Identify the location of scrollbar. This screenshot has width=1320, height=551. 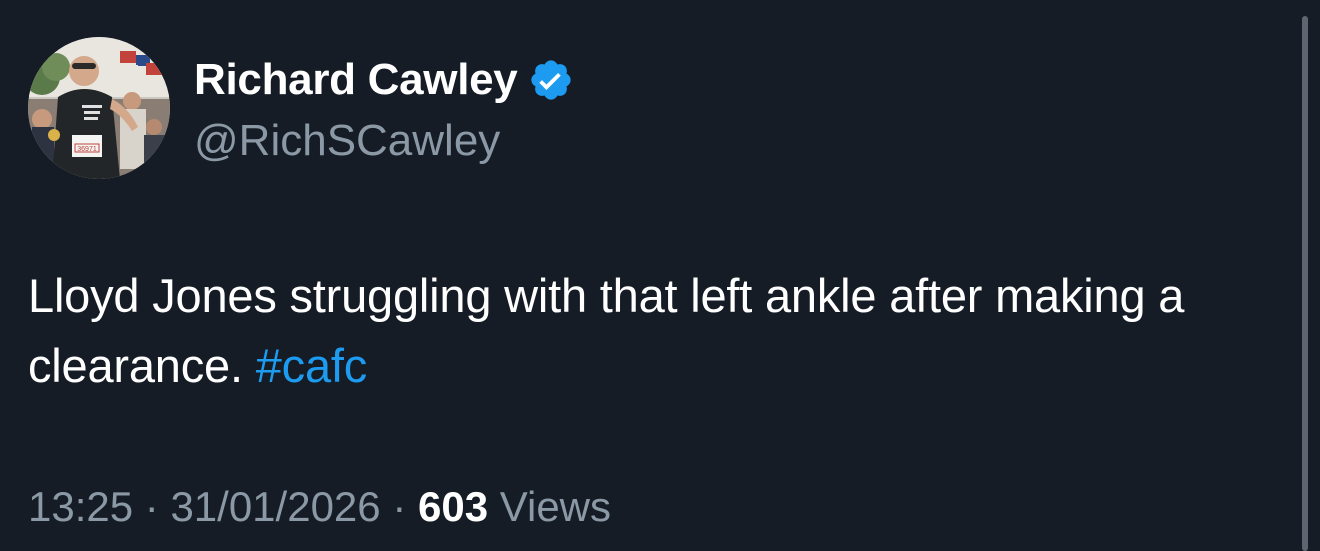
(1305, 283).